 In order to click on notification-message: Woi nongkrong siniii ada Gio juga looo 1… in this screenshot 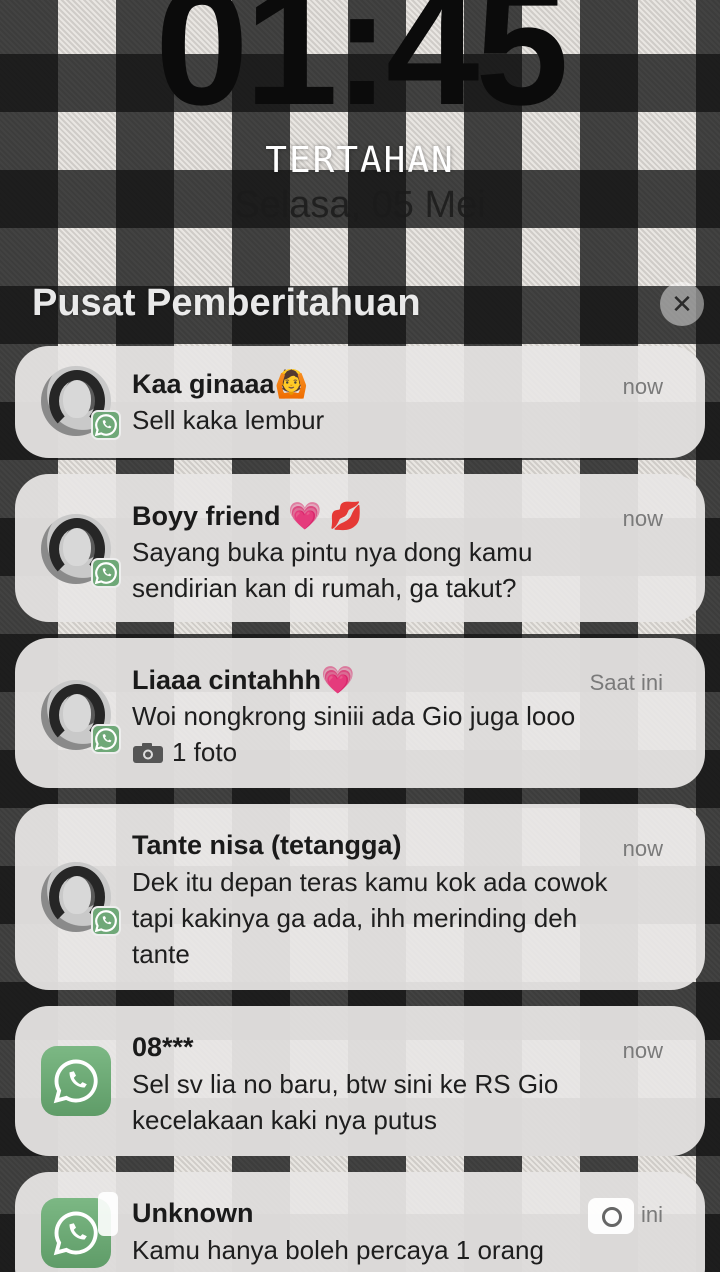, I will do `click(387, 734)`.